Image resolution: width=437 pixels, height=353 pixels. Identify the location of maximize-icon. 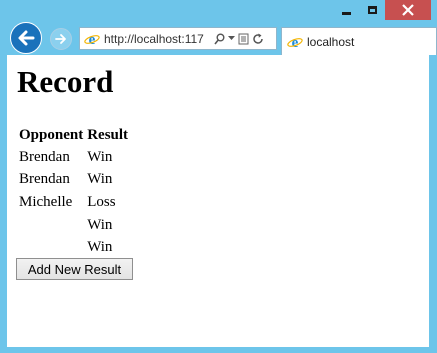
(372, 10).